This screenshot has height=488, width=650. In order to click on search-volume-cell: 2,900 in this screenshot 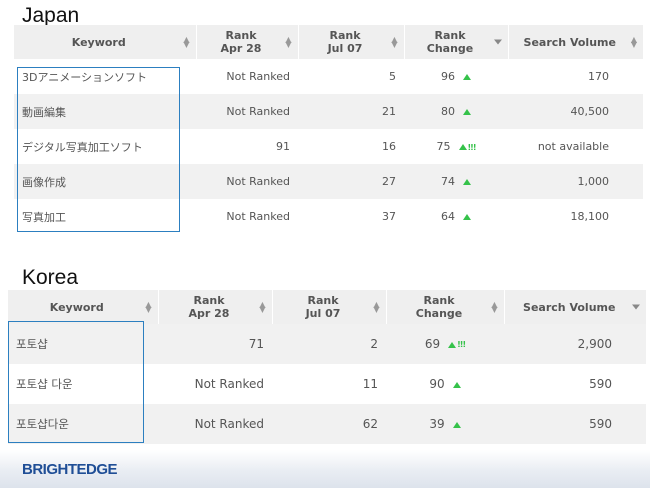, I will do `click(575, 344)`.